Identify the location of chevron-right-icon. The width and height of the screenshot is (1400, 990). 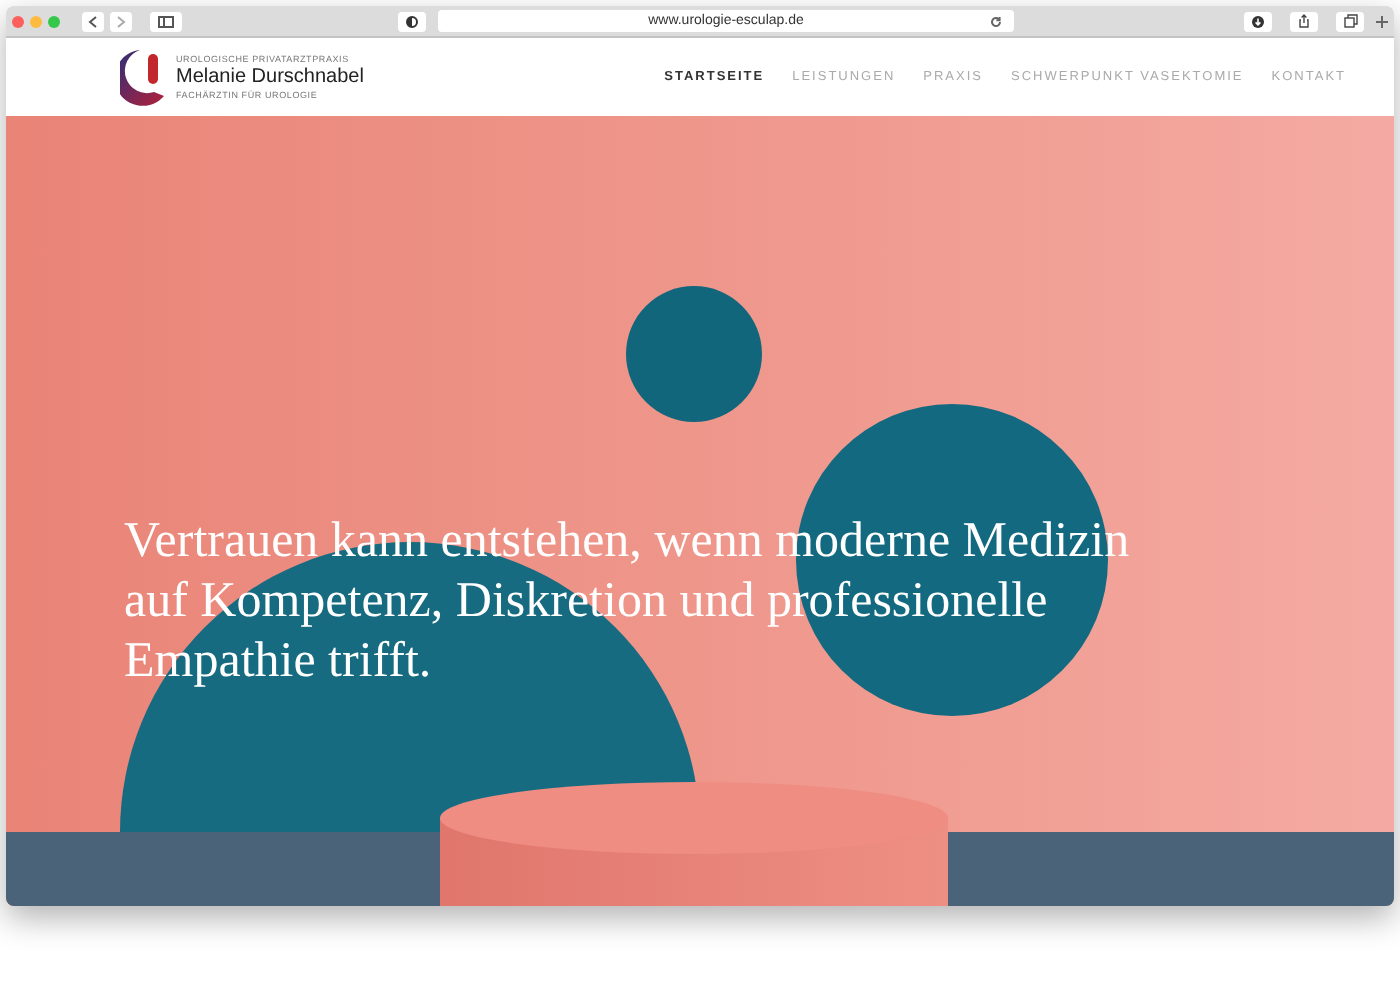
(121, 21).